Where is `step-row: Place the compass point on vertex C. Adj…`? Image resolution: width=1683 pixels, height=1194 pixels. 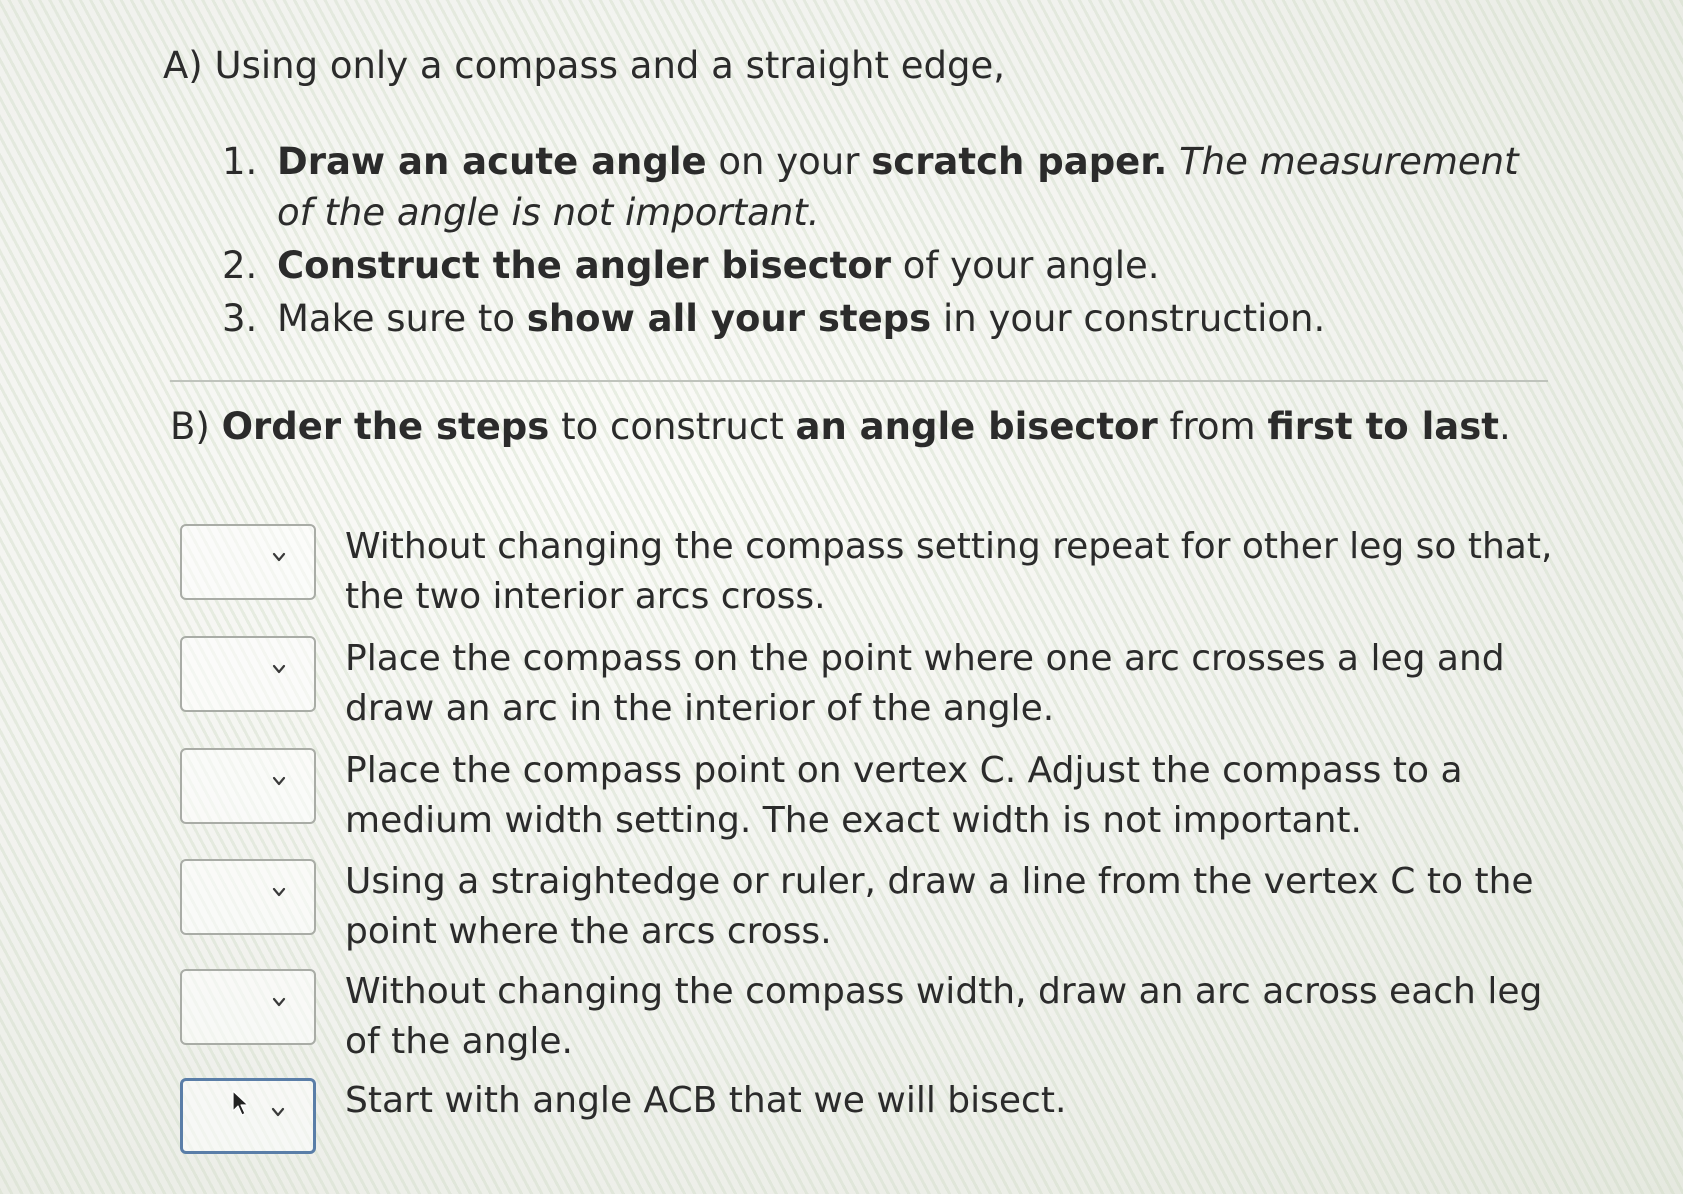
step-row: Place the compass point on vertex C. Adj… is located at coordinates (880, 799).